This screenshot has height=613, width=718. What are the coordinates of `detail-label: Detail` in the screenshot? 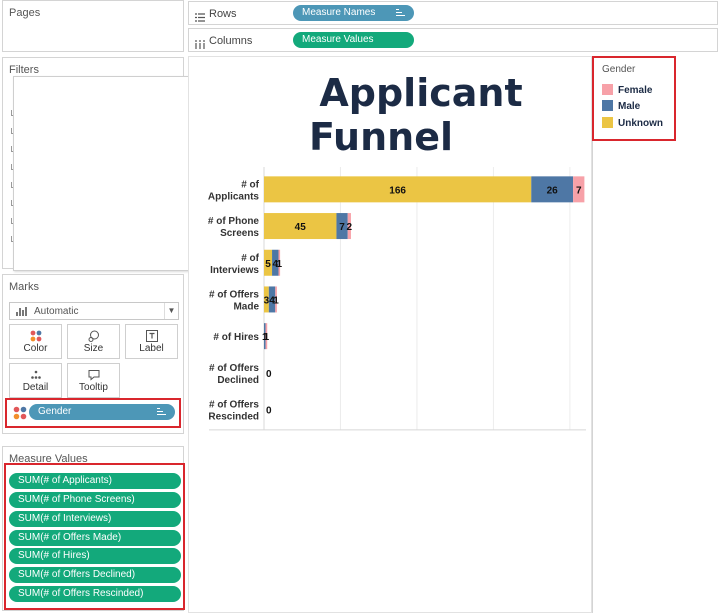 It's located at (35, 387).